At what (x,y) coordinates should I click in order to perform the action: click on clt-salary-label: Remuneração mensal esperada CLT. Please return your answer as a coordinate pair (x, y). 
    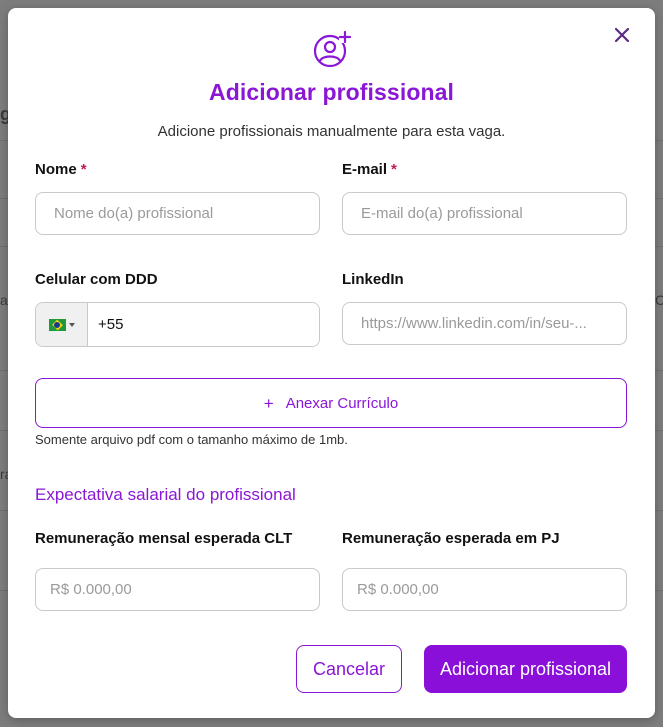
    Looking at the image, I should click on (164, 538).